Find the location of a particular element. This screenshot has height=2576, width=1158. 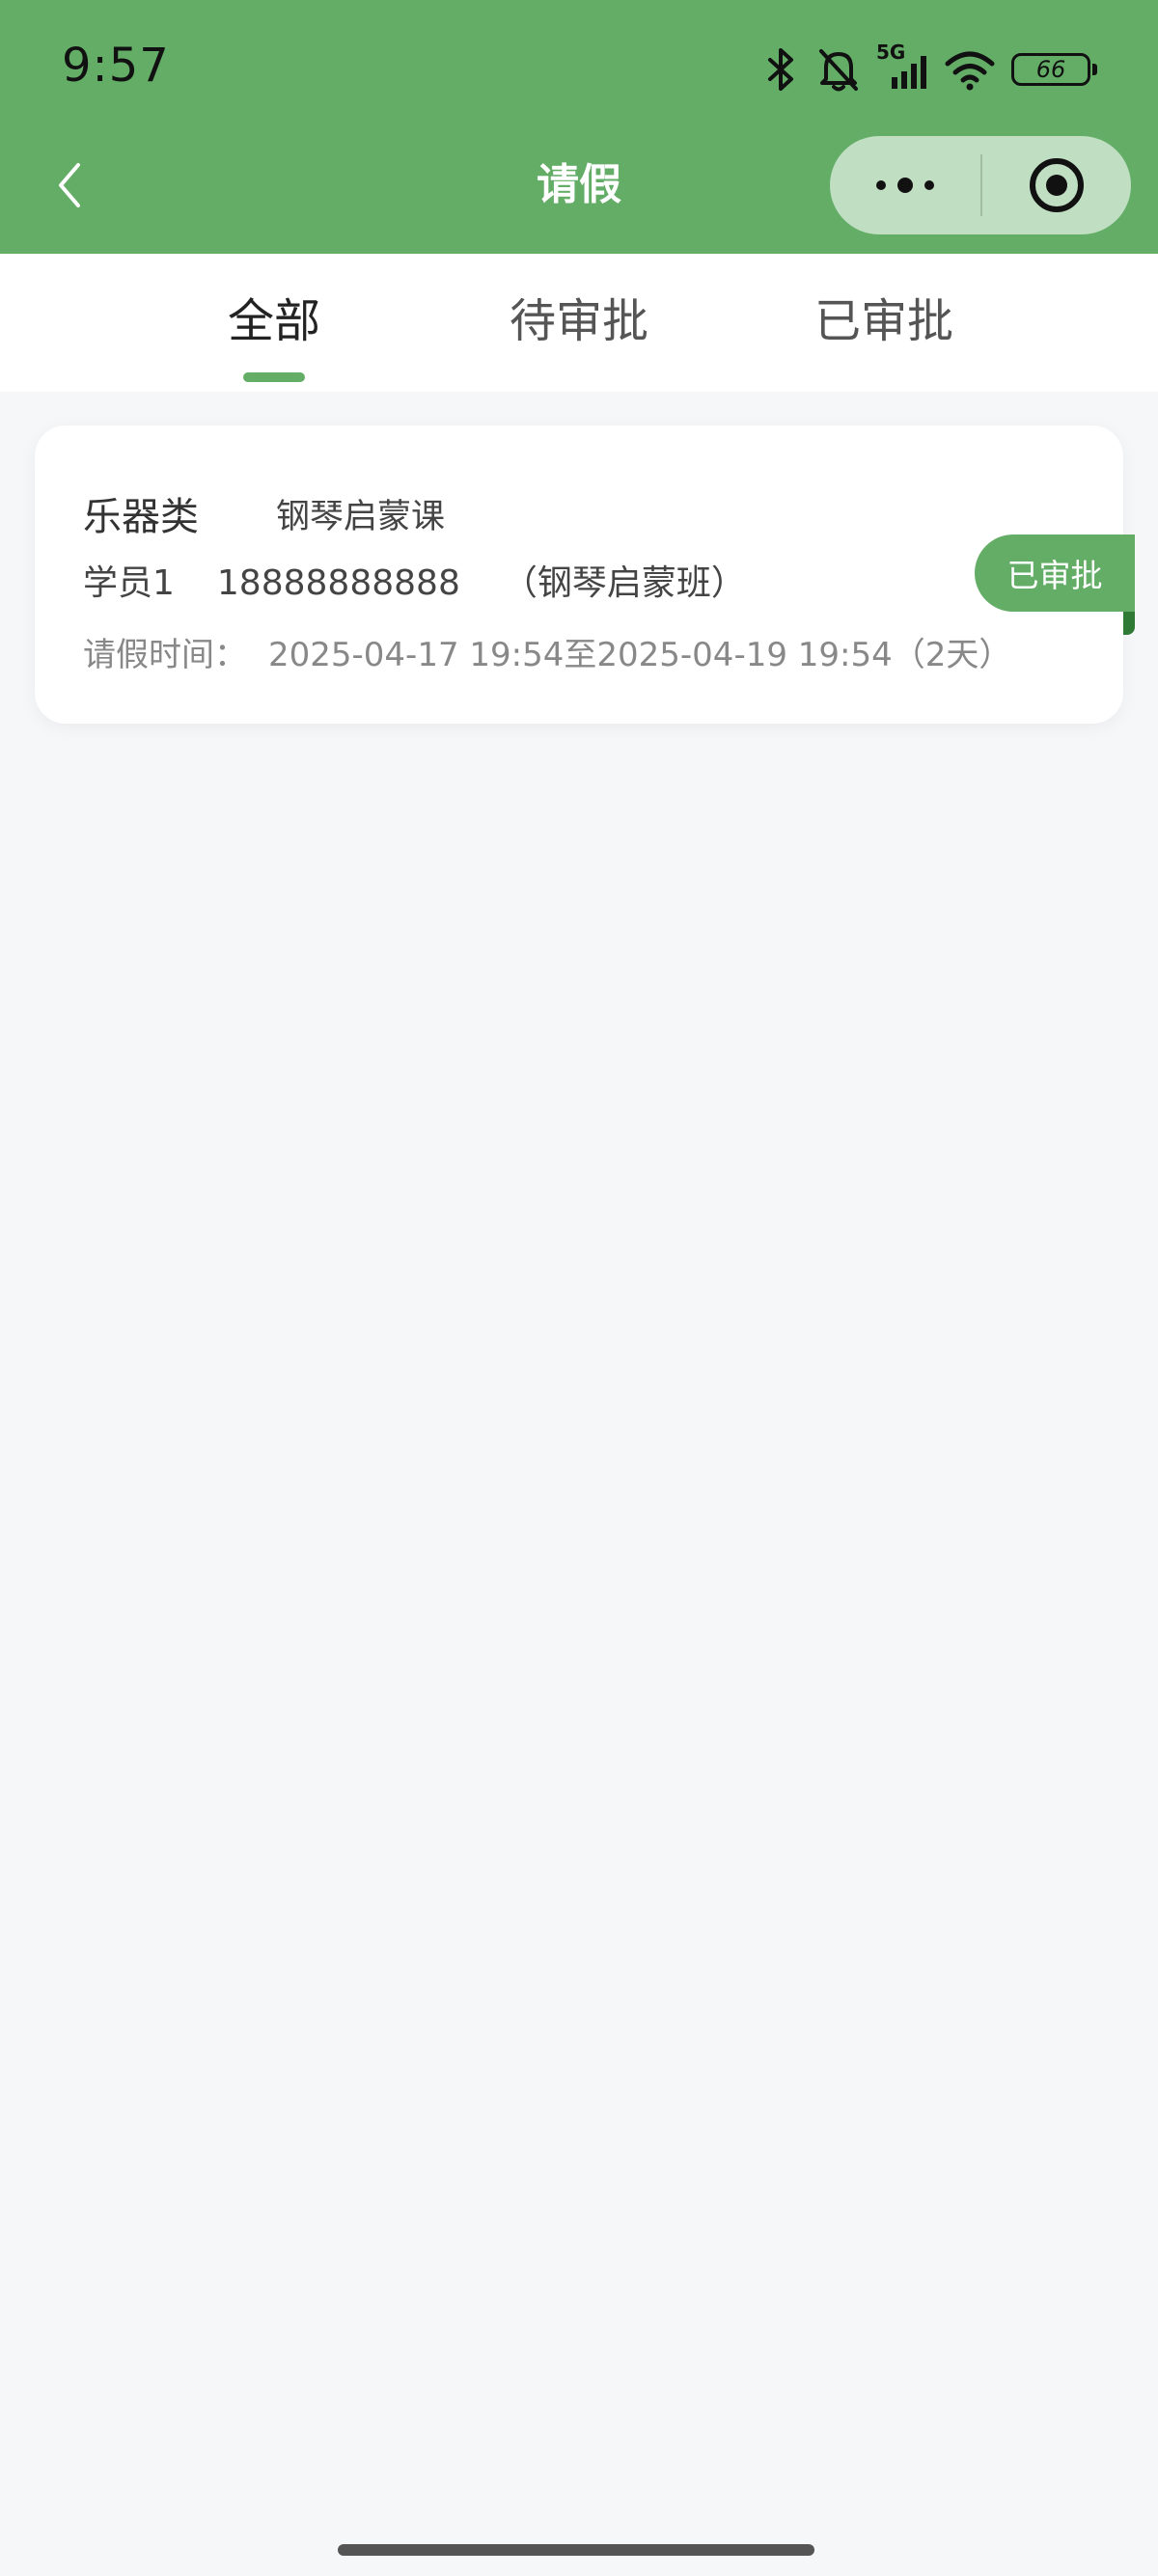

close-button is located at coordinates (1056, 185).